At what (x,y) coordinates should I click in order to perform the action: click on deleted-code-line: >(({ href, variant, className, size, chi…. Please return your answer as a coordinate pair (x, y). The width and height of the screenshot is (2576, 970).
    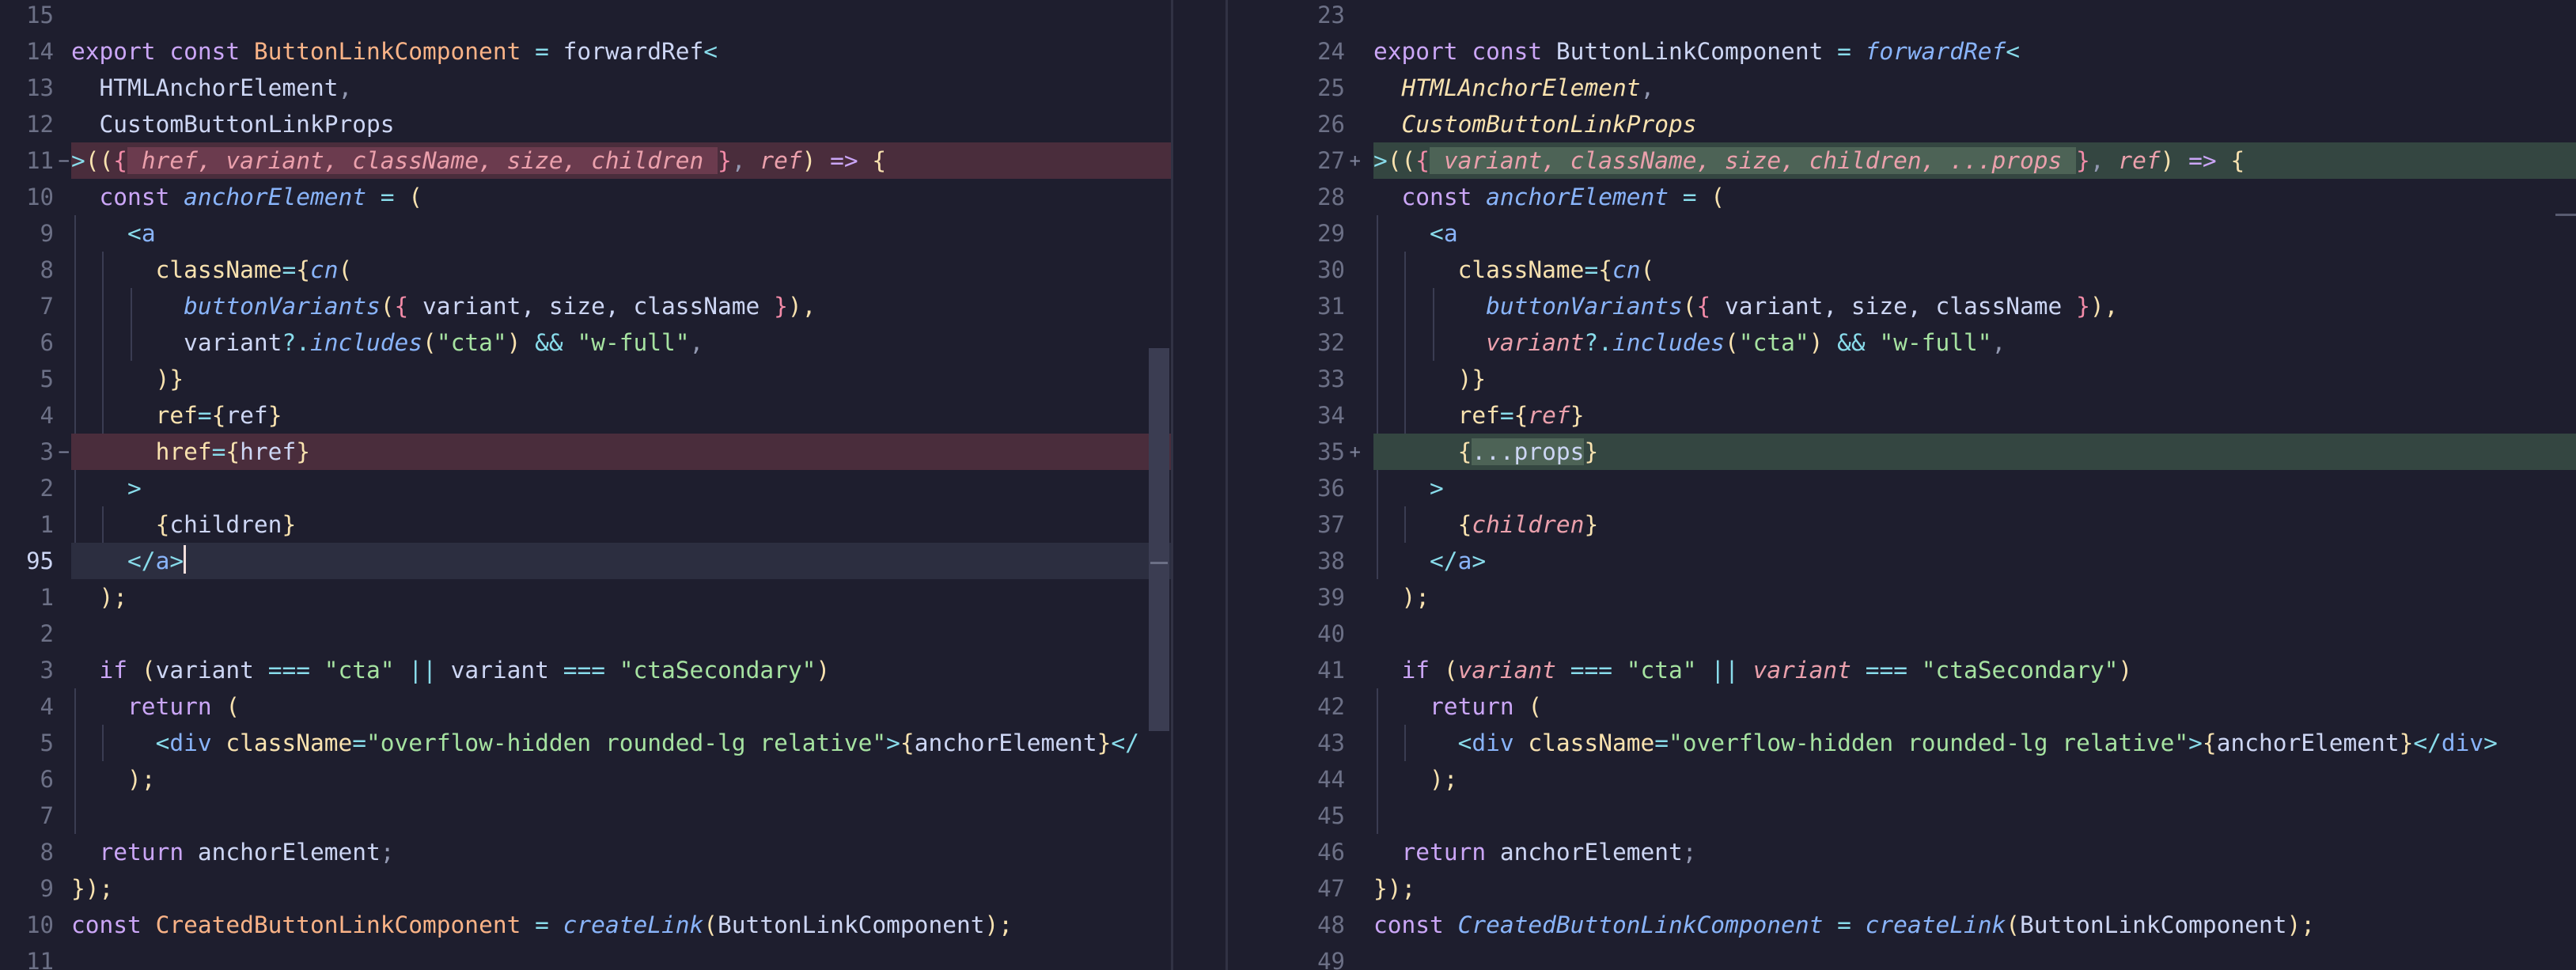
    Looking at the image, I should click on (621, 160).